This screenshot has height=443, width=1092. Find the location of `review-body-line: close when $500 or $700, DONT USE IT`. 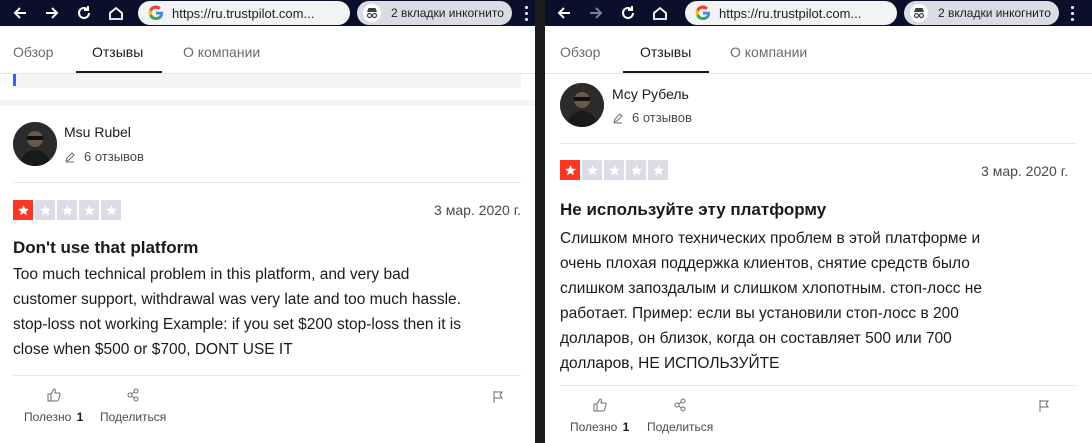

review-body-line: close when $500 or $700, DONT USE IT is located at coordinates (153, 349).